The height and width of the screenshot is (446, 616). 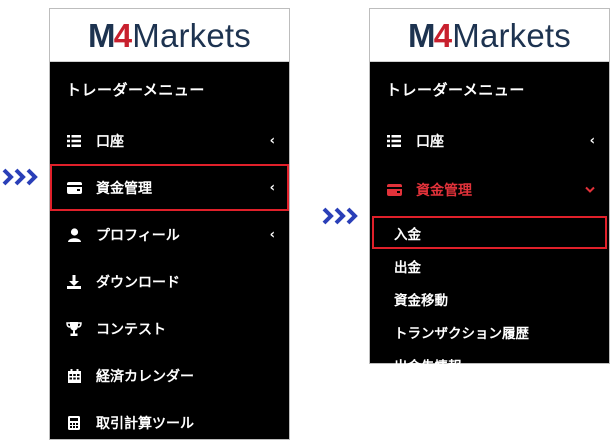 I want to click on menu-item-label: 経済カレンダー, so click(x=145, y=376).